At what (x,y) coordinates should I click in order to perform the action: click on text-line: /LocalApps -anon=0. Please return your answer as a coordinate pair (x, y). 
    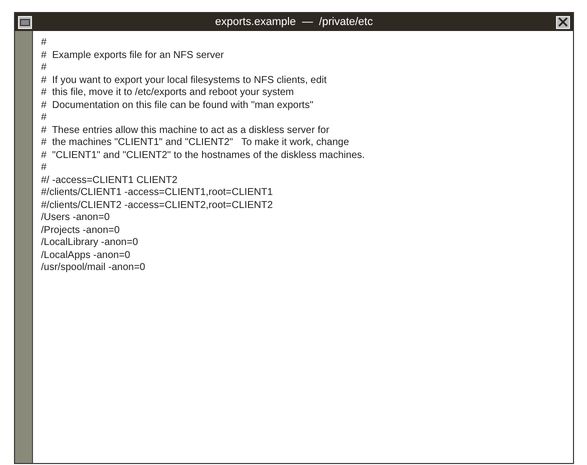
    Looking at the image, I should click on (86, 256).